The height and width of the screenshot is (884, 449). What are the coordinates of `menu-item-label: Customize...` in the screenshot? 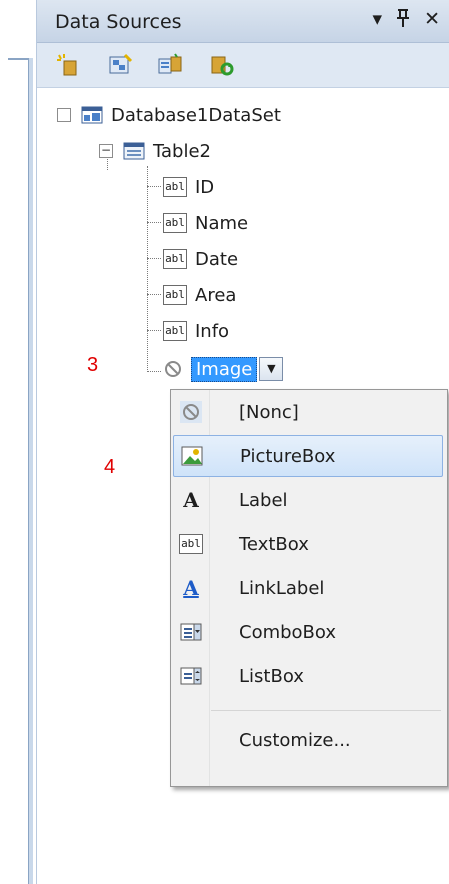 It's located at (295, 740).